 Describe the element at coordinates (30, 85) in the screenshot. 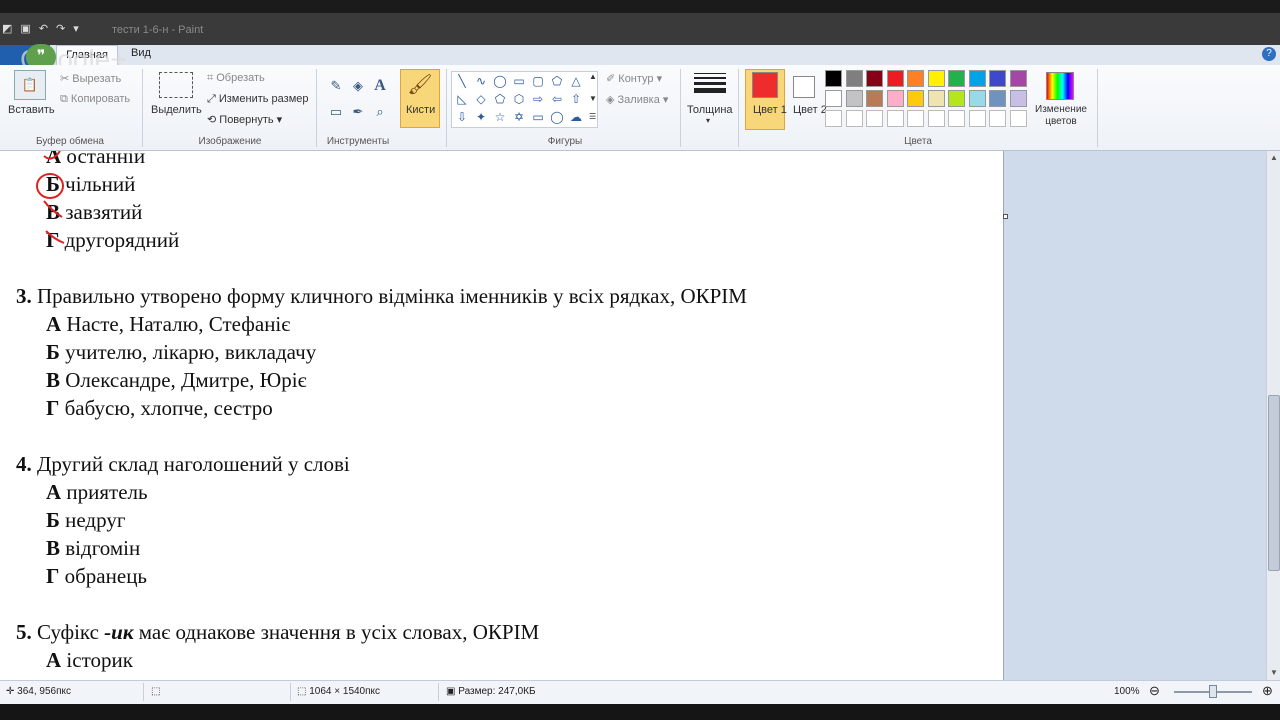

I see `paste-icon: 📋` at that location.